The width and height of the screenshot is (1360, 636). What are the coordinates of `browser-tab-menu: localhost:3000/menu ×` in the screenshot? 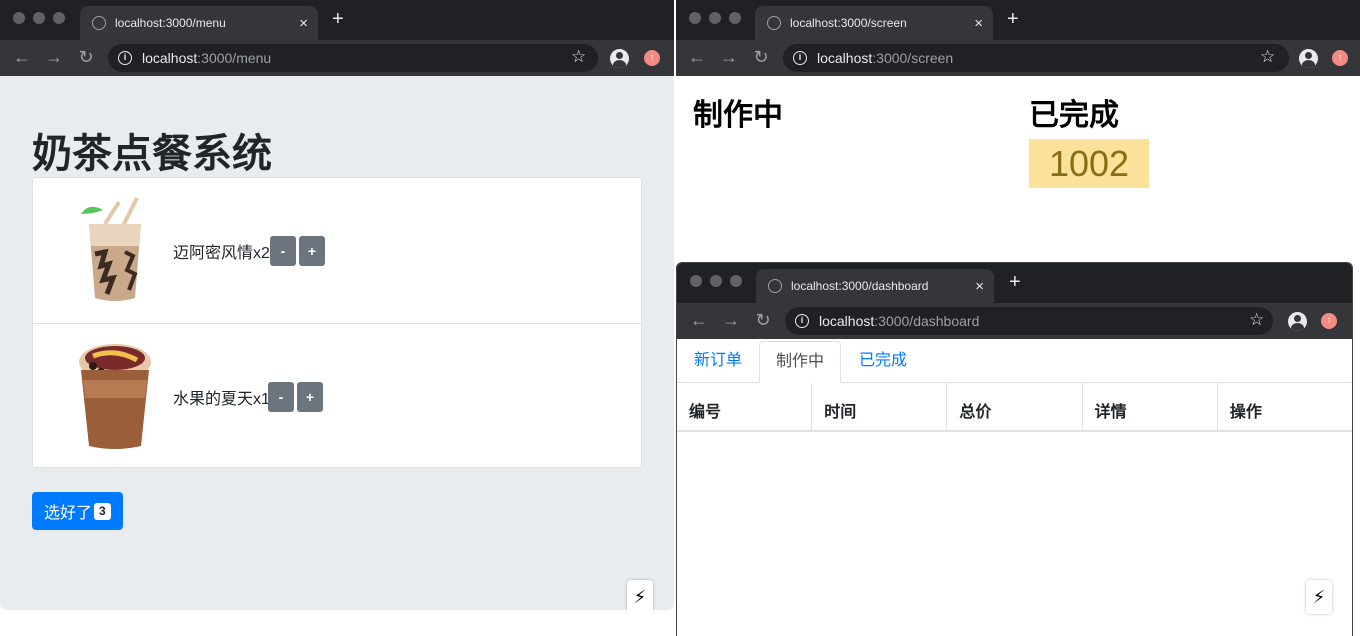 It's located at (199, 23).